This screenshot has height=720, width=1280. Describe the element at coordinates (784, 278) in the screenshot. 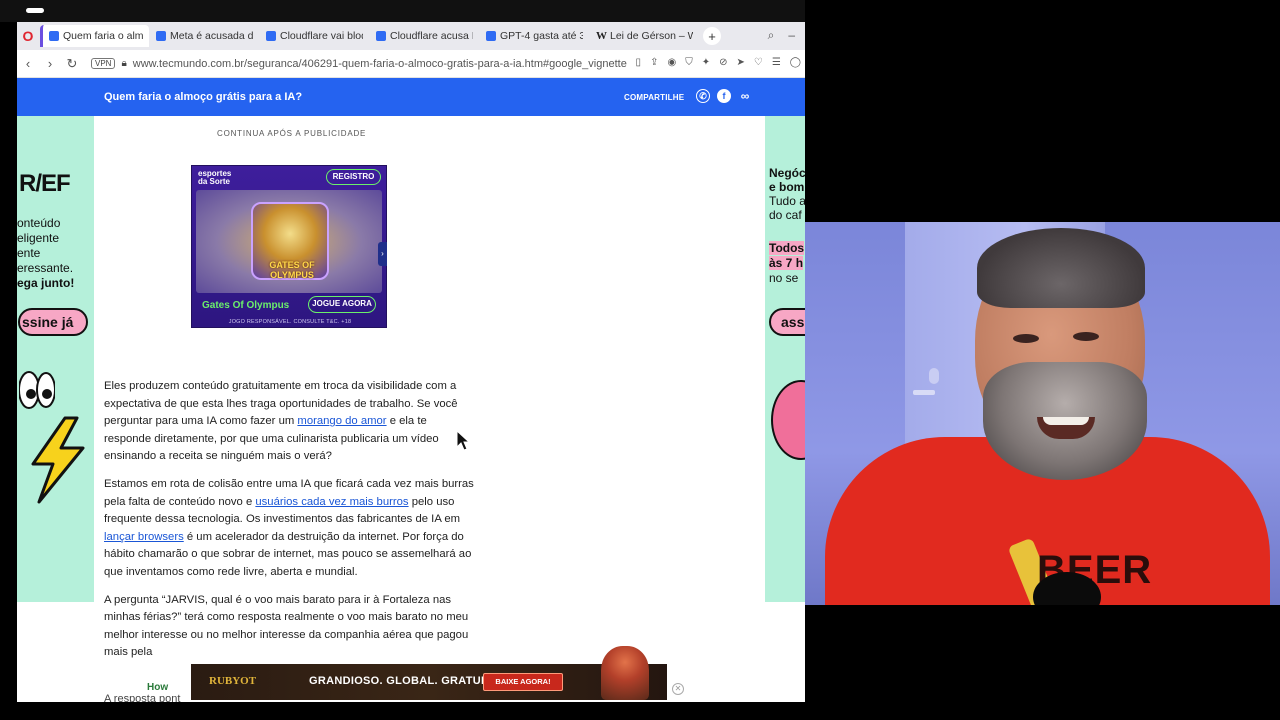

I see `right-ad-line: no se` at that location.